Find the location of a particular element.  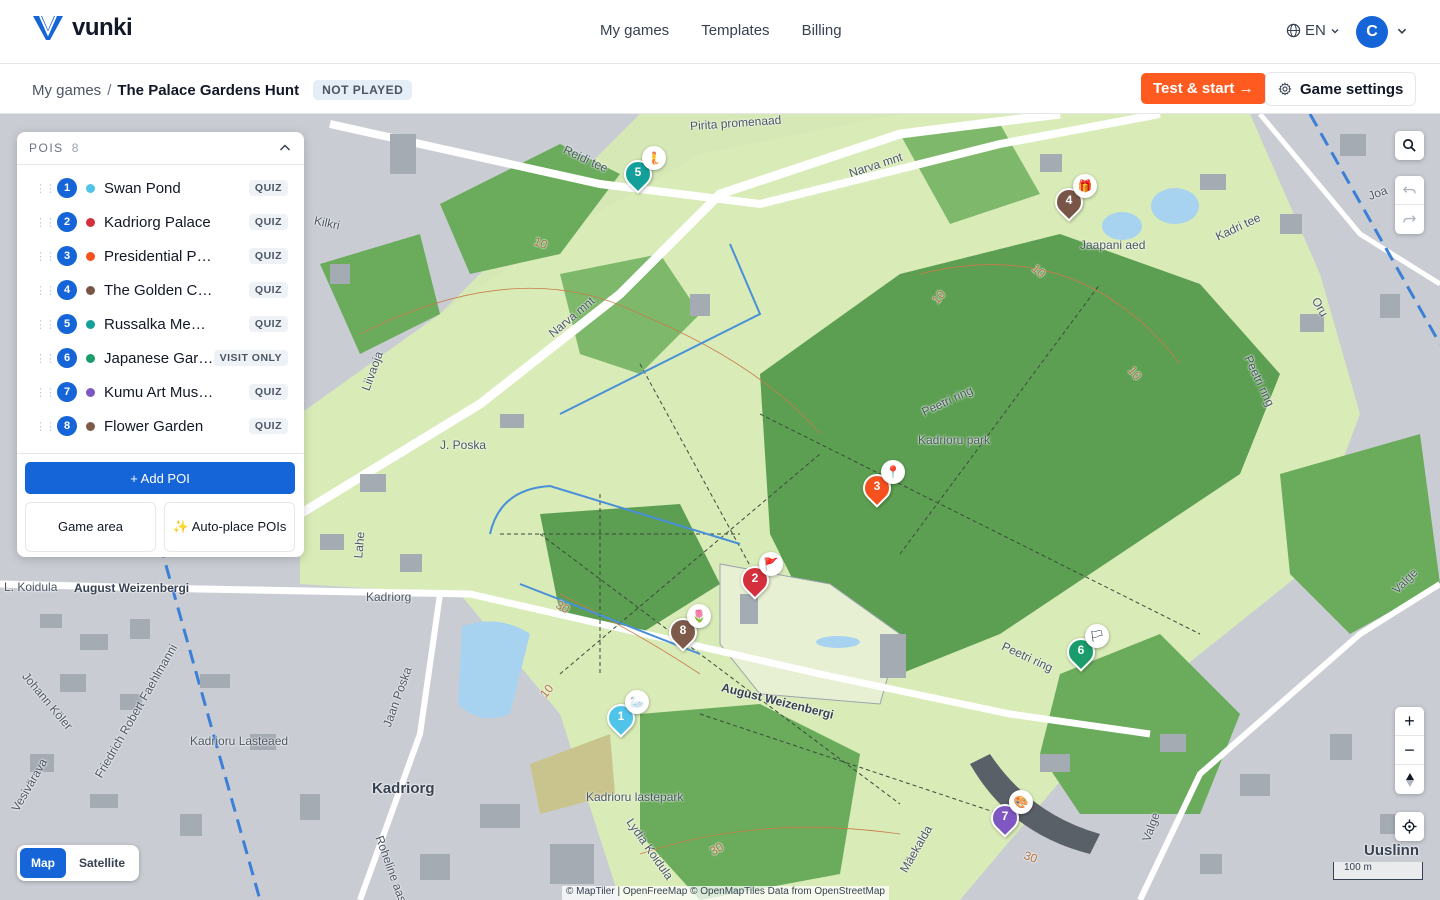

brand-name: vunki is located at coordinates (102, 27).